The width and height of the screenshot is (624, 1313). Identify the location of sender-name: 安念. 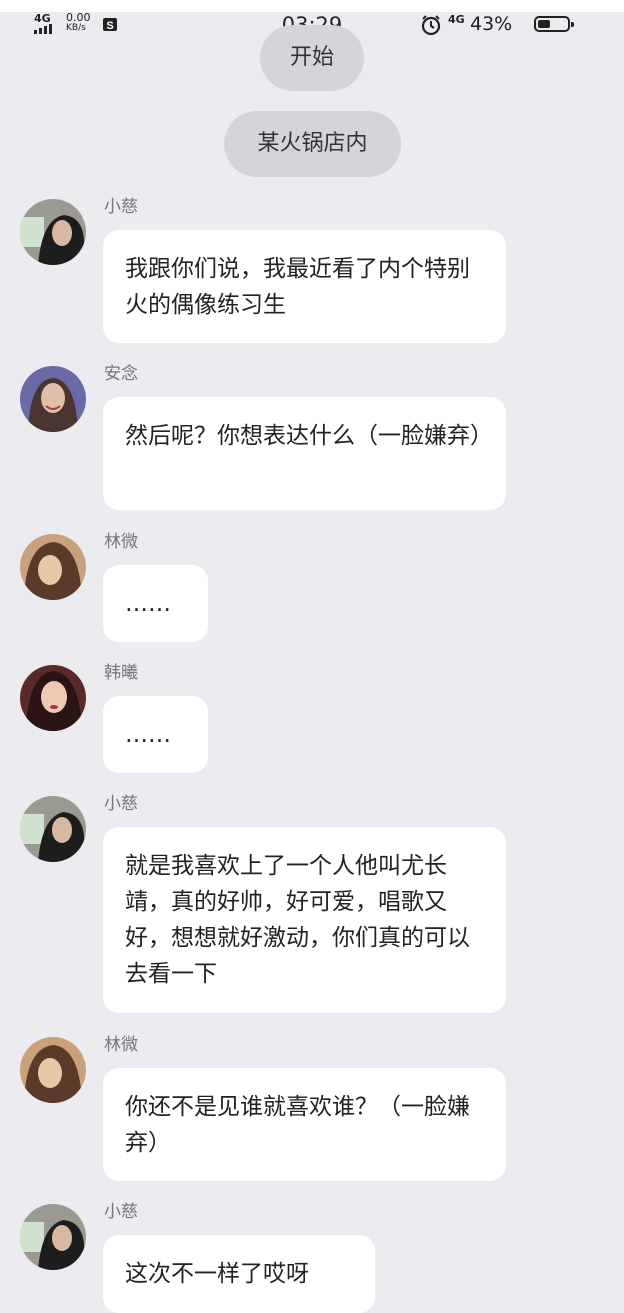
(121, 374).